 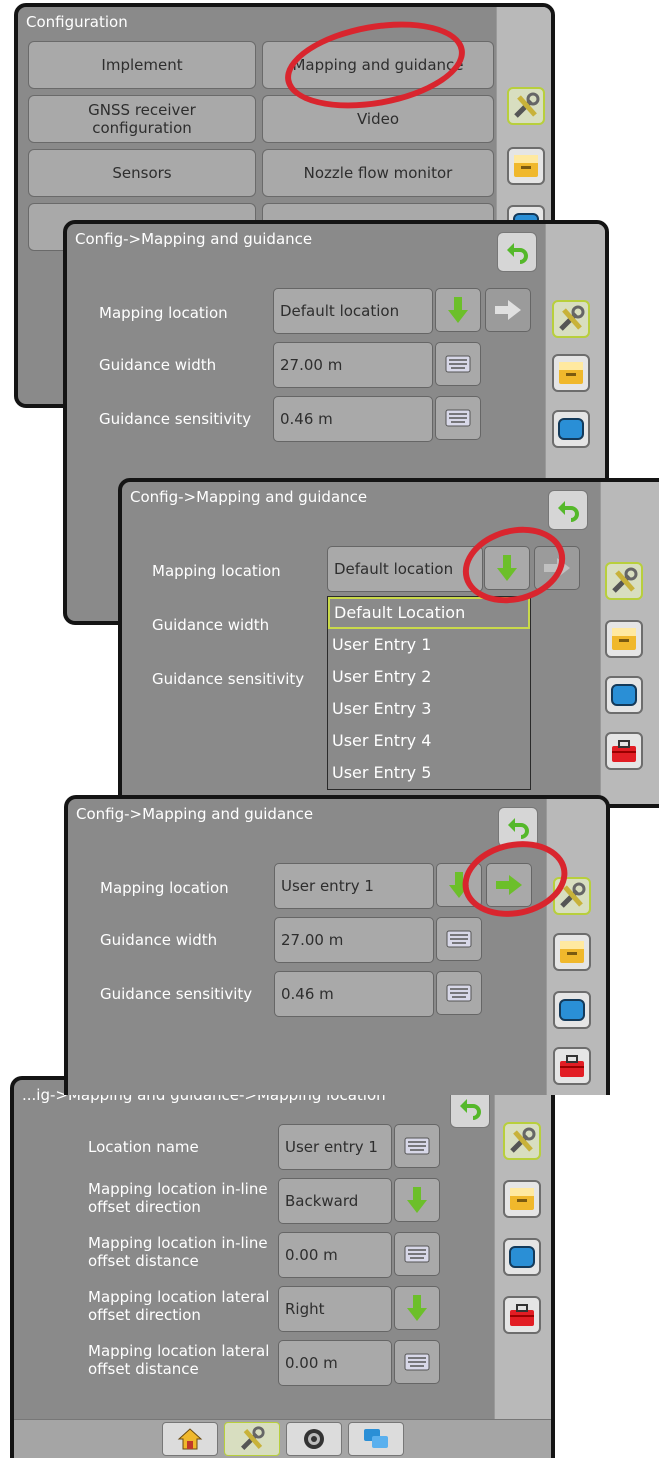 I want to click on dropdown-option: User Entry 5, so click(x=429, y=773).